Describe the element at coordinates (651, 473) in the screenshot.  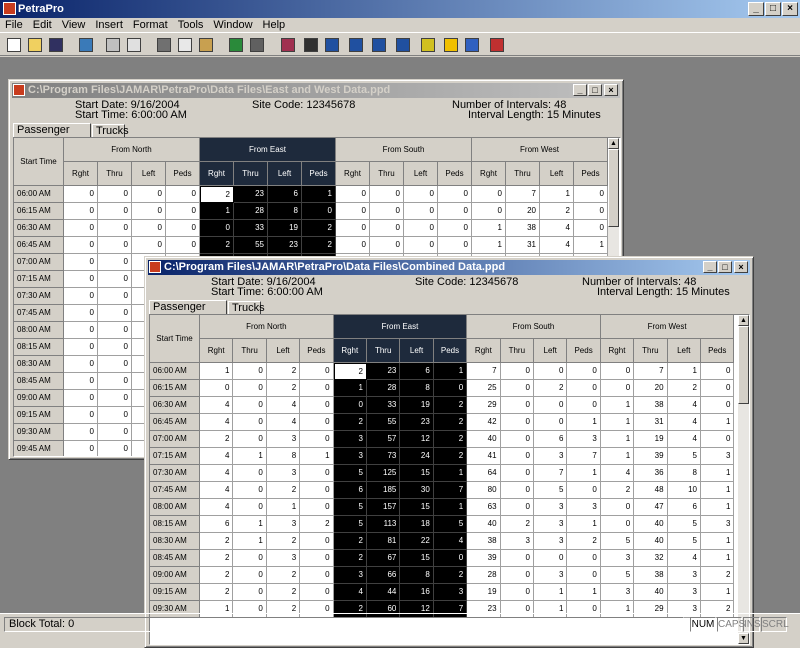
I see `data-cell: 36` at that location.